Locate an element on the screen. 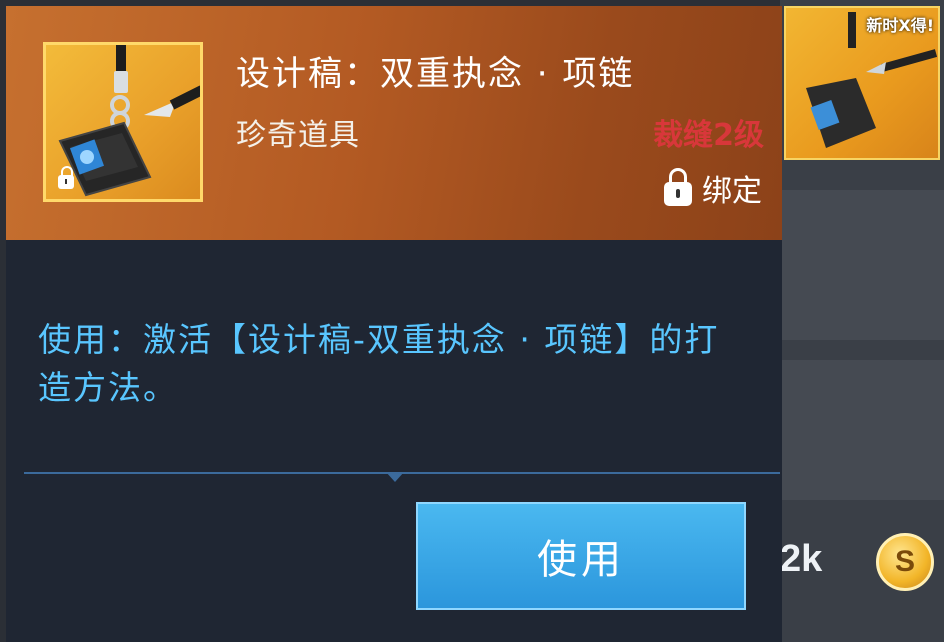 This screenshot has height=642, width=944. divider-arrow-icon is located at coordinates (395, 477).